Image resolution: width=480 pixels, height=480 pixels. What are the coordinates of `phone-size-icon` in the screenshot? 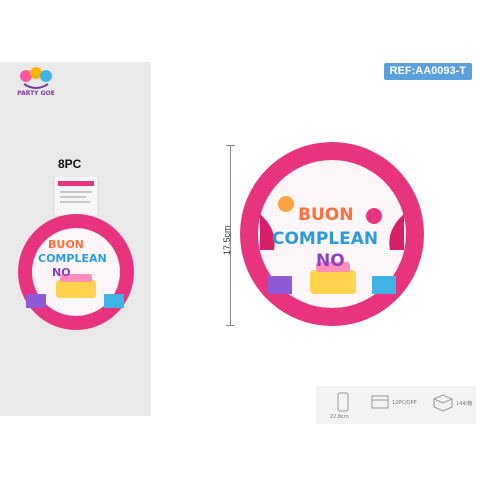 It's located at (343, 402).